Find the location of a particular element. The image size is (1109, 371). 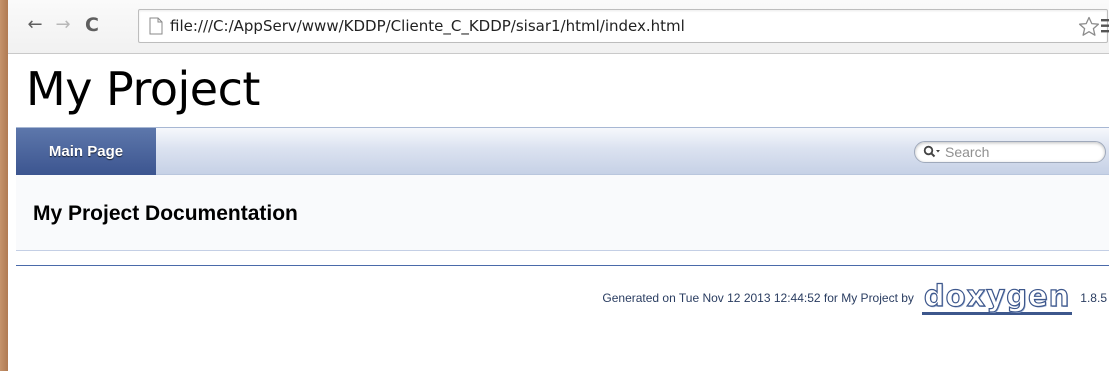

footer-divider is located at coordinates (562, 265).